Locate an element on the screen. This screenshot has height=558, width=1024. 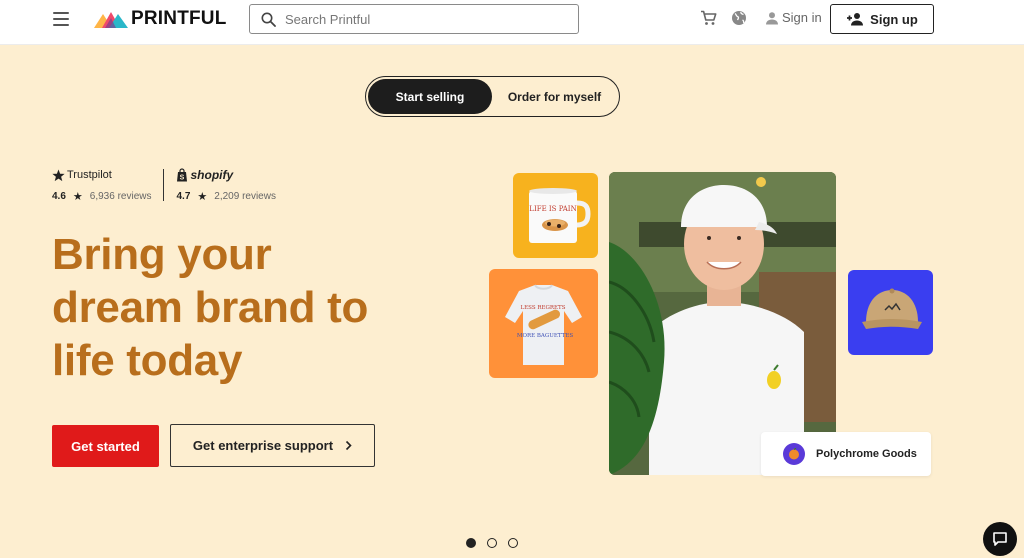
trustpilot-brand: Trustpilot is located at coordinates (89, 175).